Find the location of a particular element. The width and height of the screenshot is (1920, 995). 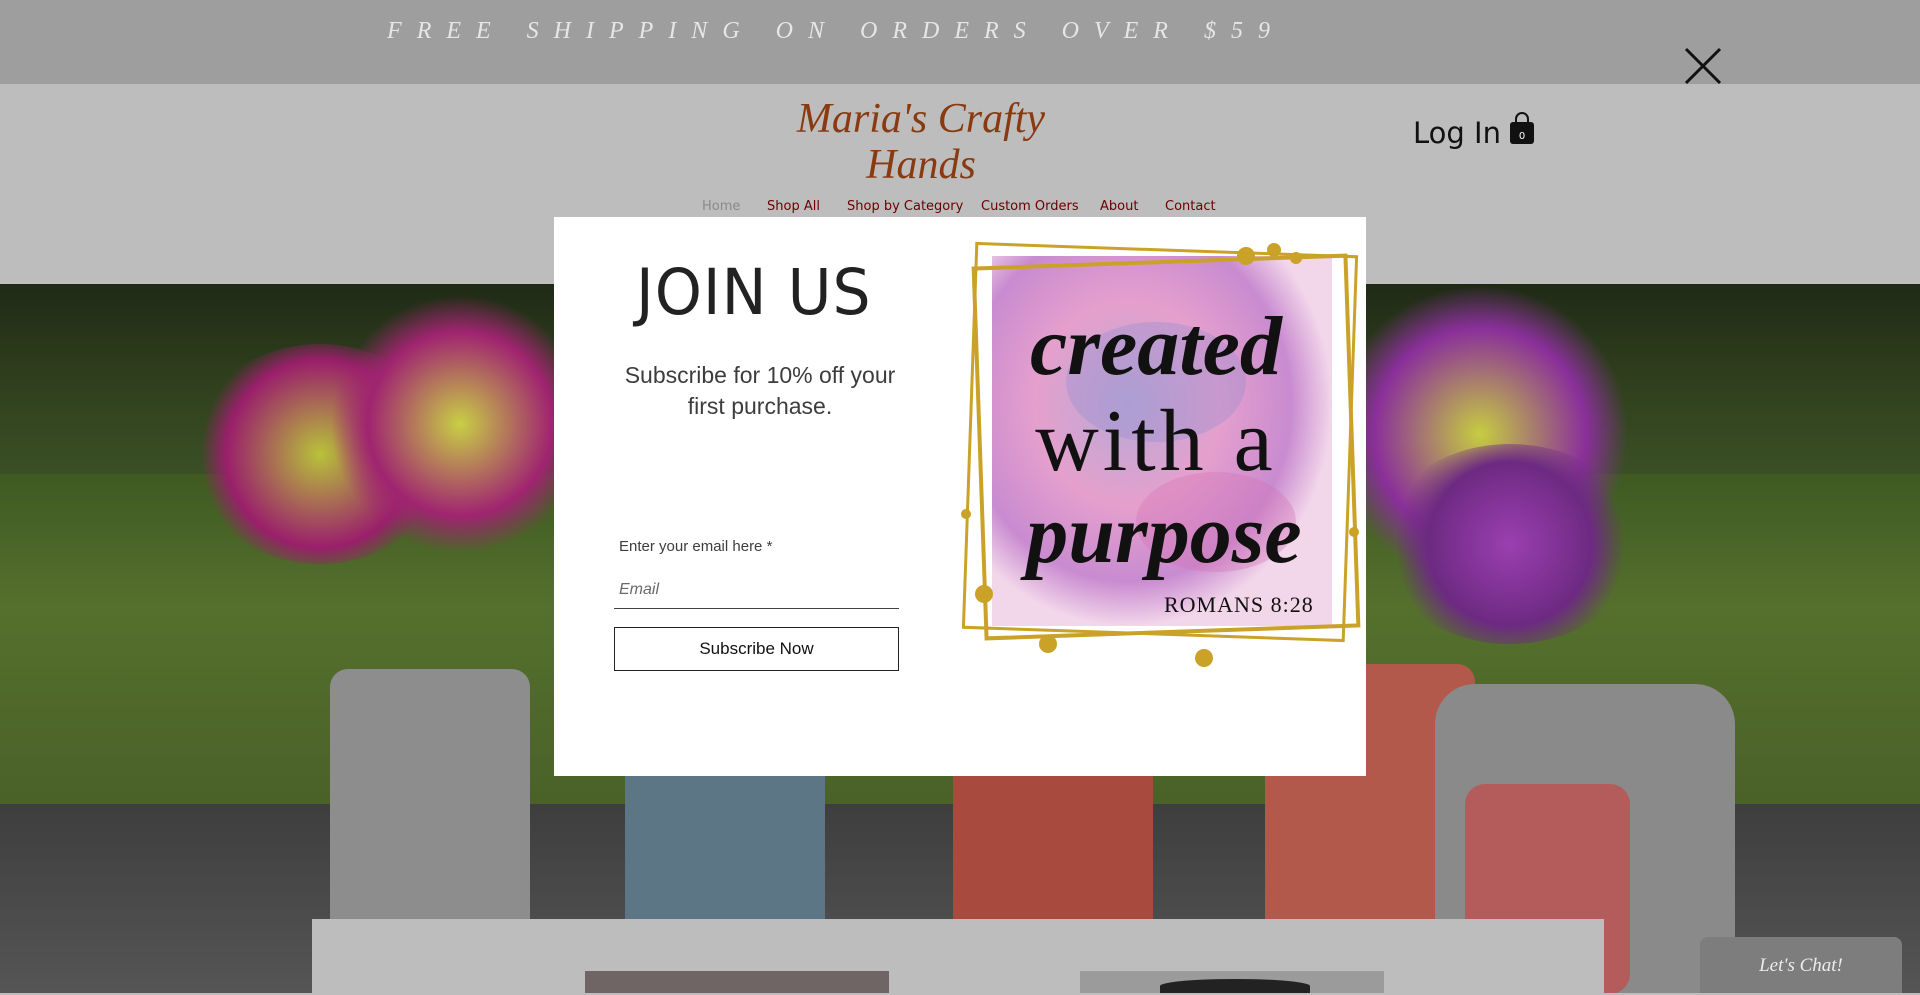

art-text-line1: created is located at coordinates (1157, 346).